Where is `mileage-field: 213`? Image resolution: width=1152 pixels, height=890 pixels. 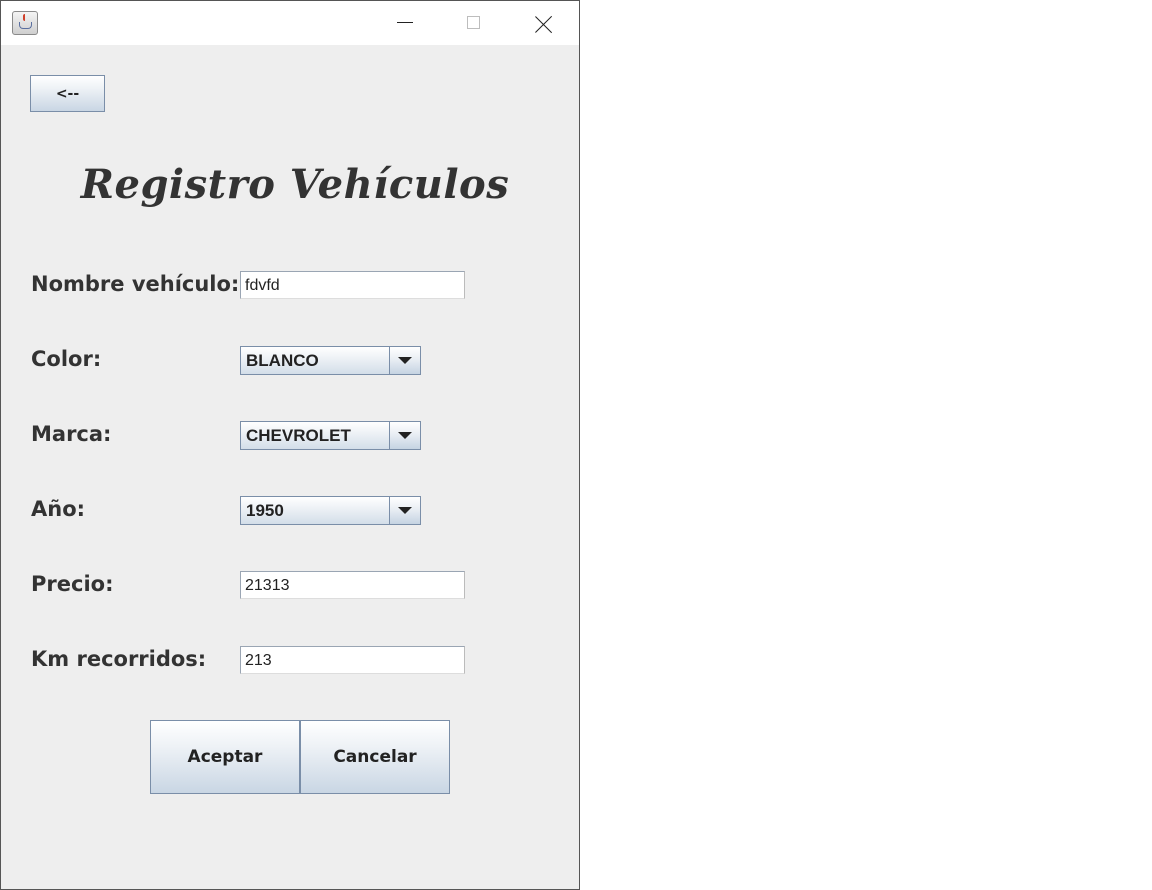 mileage-field: 213 is located at coordinates (352, 660).